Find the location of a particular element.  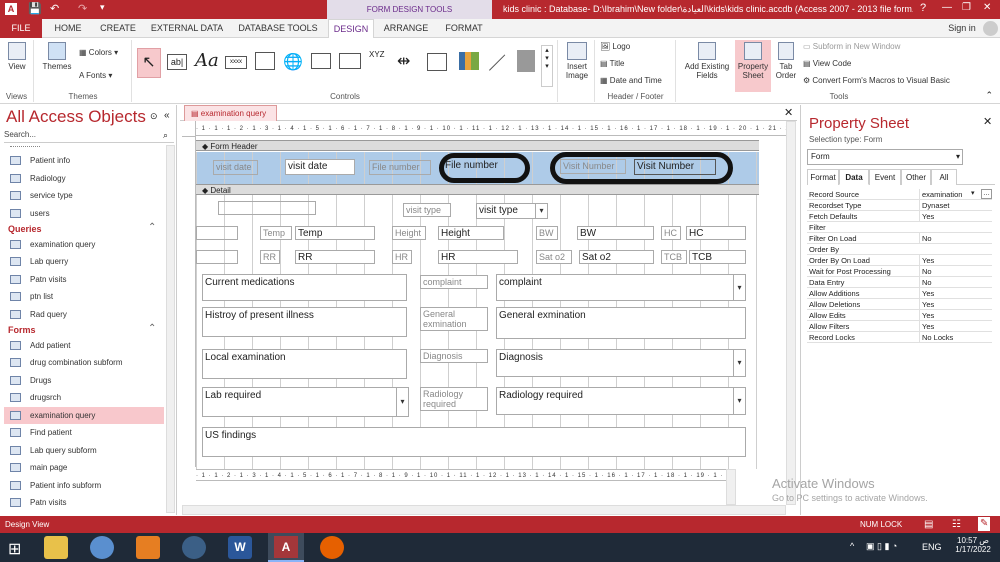

close-property-sheet-icon: ✕ is located at coordinates (987, 121).